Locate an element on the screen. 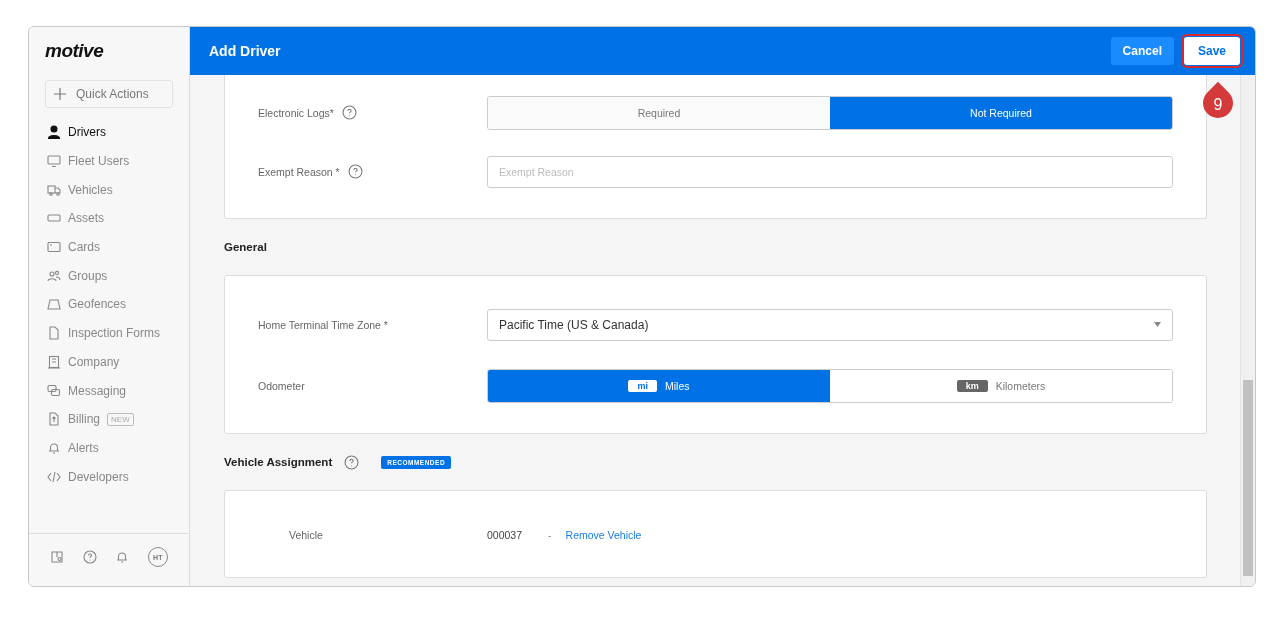  field-label: Exempt Reason * is located at coordinates (299, 171).